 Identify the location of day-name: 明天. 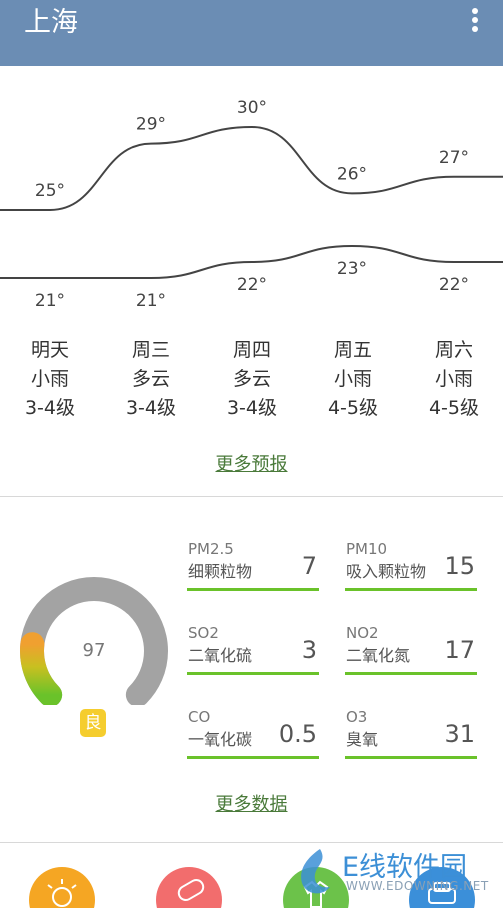
(49, 350).